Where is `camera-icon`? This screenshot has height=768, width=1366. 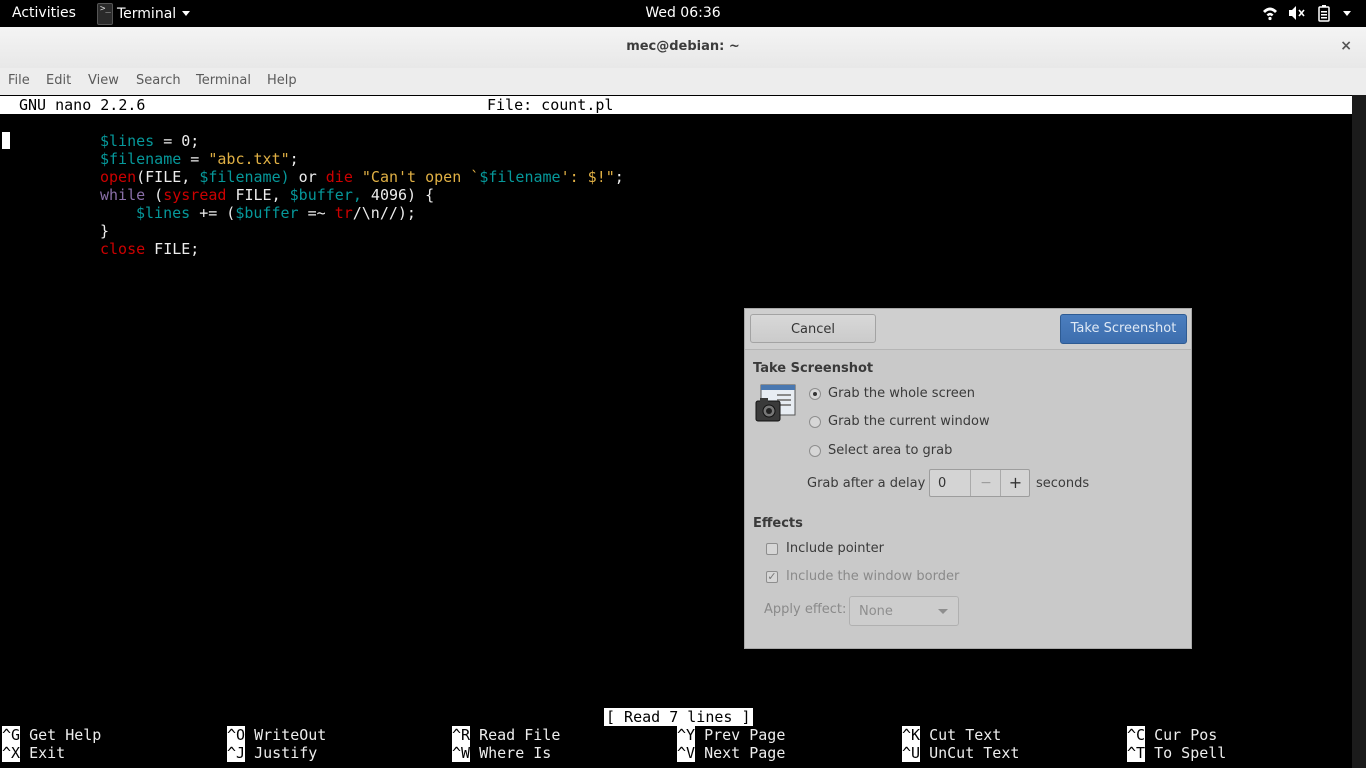 camera-icon is located at coordinates (775, 403).